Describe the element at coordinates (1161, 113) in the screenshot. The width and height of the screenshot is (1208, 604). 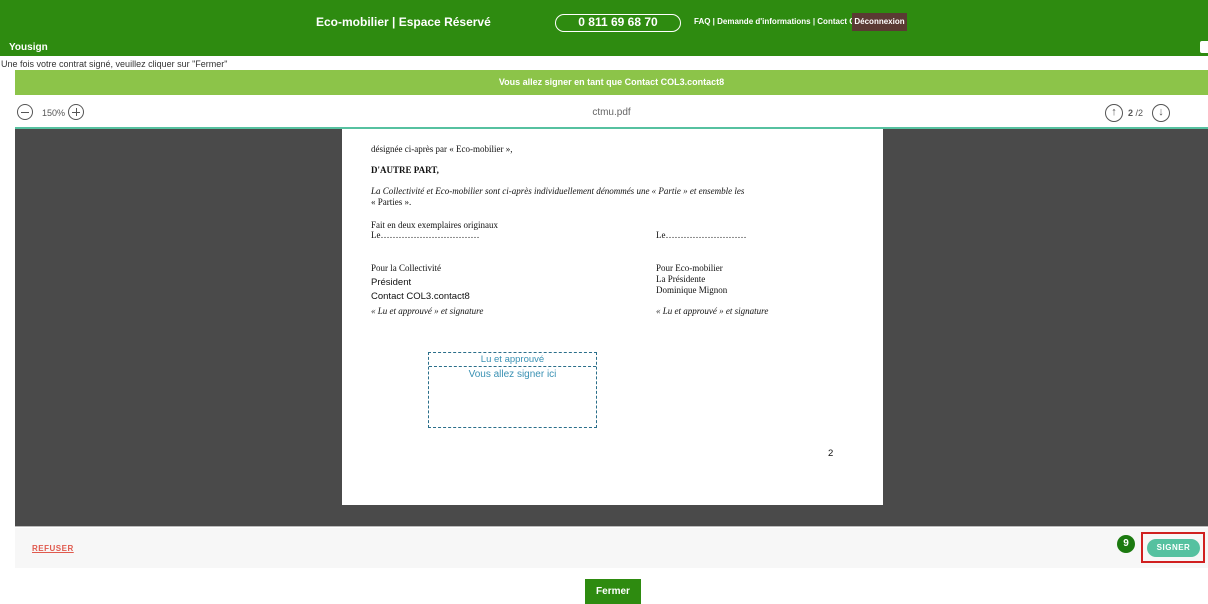
I see `page-down-icon: ↓` at that location.